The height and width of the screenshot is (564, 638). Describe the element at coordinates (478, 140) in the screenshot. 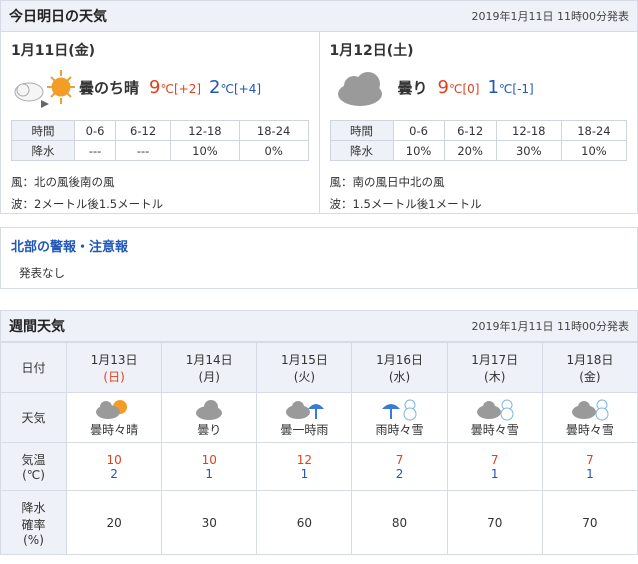

I see `rain-table: 時間 0-6 6-12 12-18 18-24 降水 10% 20% 30% 10%` at that location.